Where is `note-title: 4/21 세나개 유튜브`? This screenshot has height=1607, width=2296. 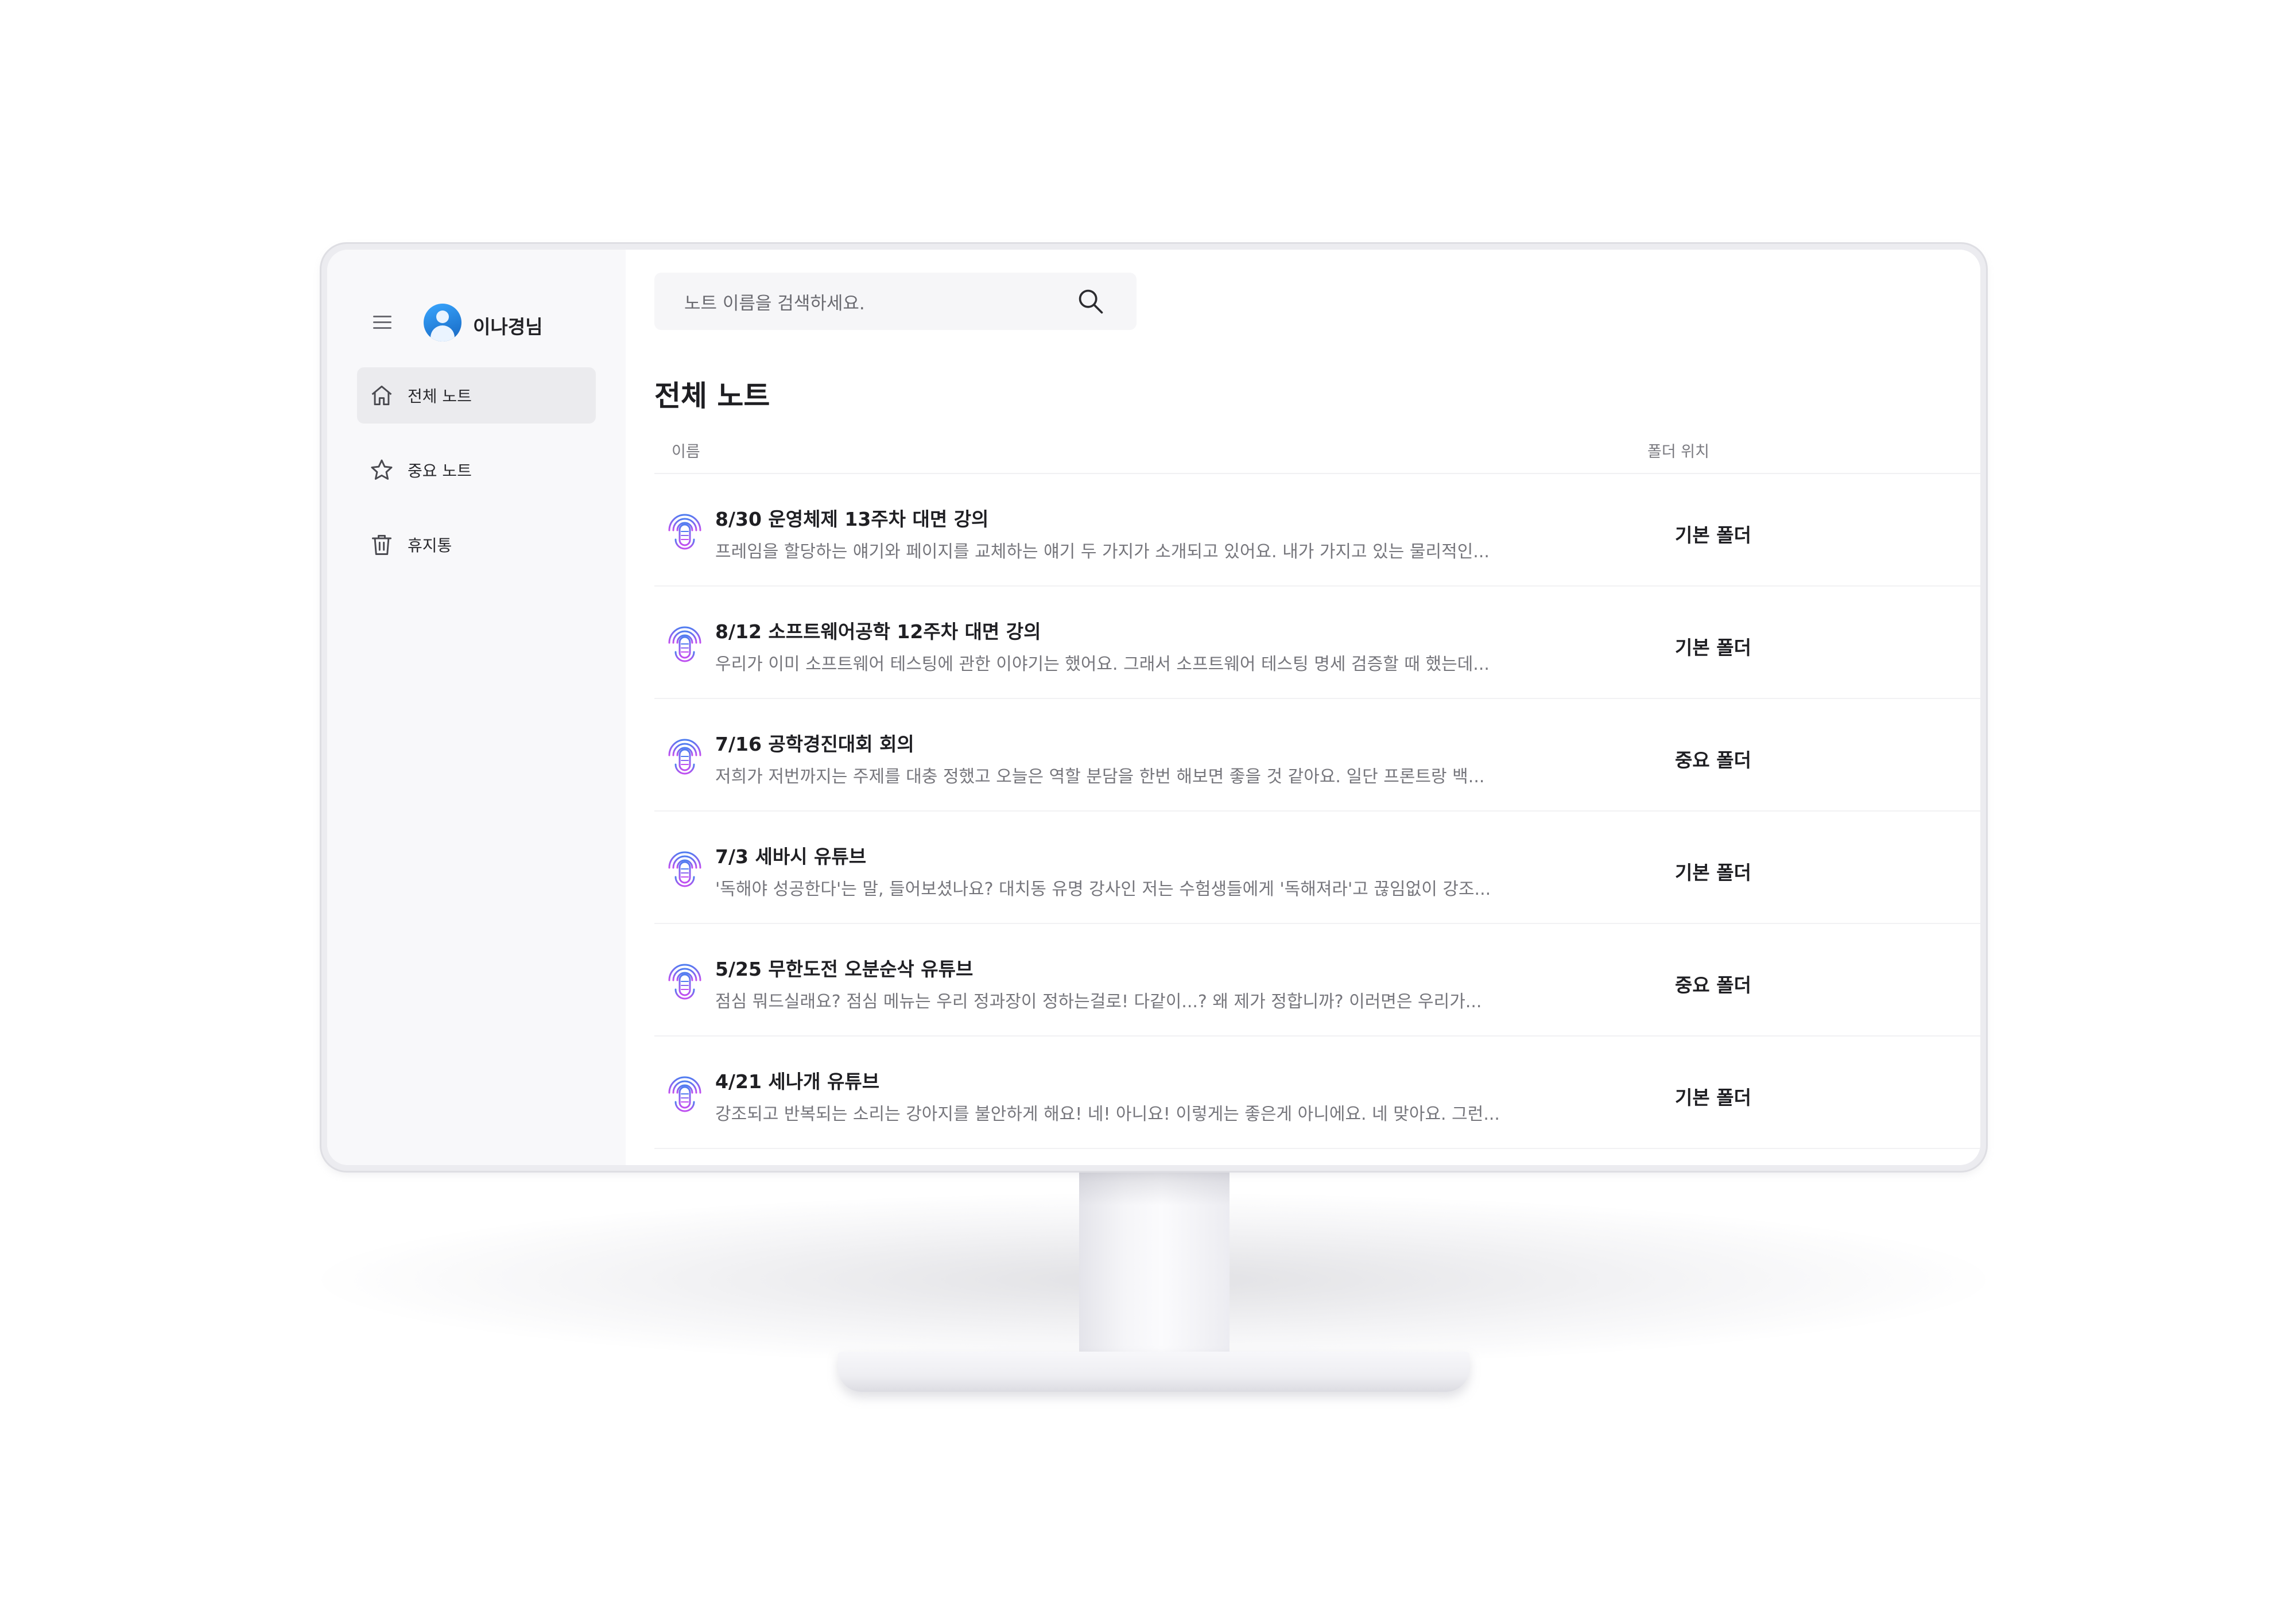
note-title: 4/21 세나개 유튜브 is located at coordinates (797, 1080).